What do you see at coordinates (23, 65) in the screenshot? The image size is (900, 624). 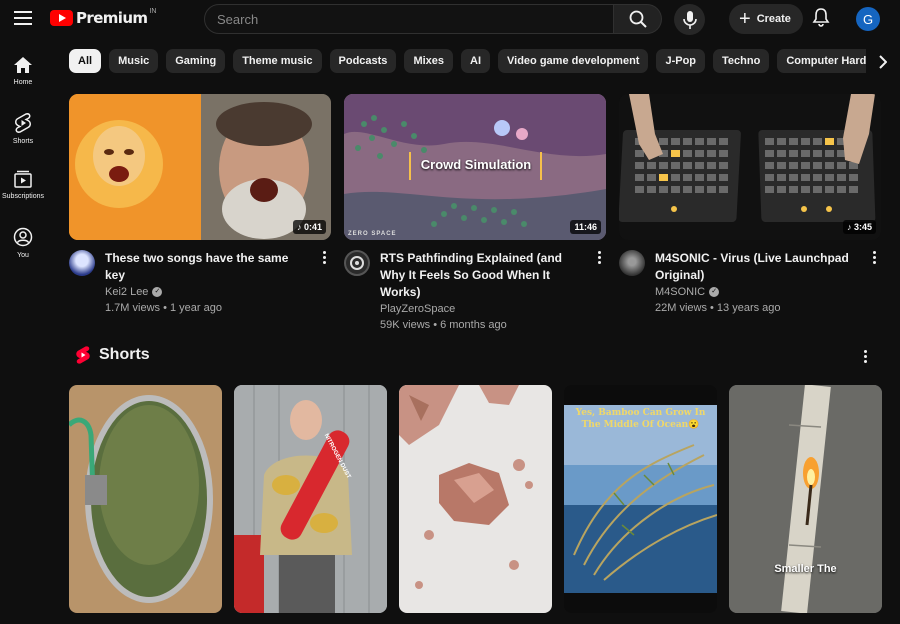 I see `home-icon` at bounding box center [23, 65].